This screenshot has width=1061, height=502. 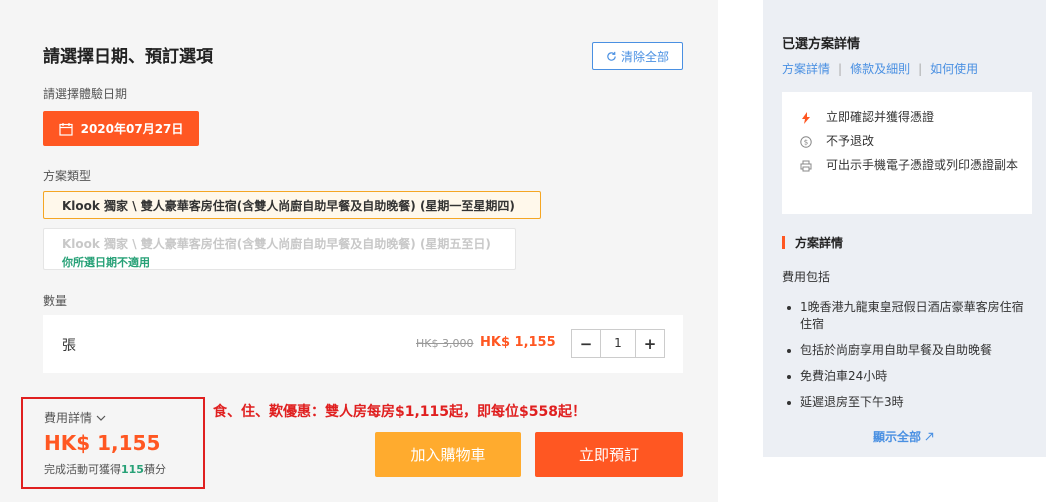 I want to click on list-item: 延遲退房至下午3時, so click(x=907, y=402).